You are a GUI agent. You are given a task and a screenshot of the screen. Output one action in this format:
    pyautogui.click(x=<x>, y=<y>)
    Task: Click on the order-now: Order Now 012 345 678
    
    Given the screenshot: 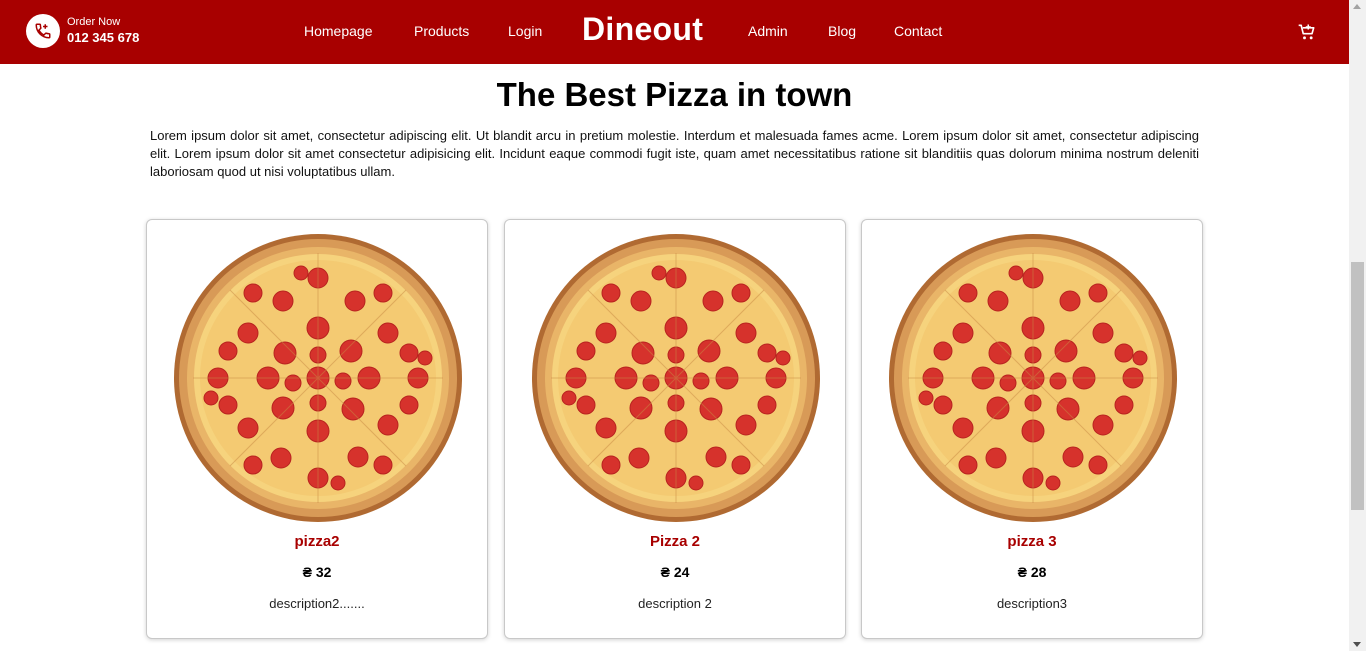 What is the action you would take?
    pyautogui.click(x=82, y=31)
    